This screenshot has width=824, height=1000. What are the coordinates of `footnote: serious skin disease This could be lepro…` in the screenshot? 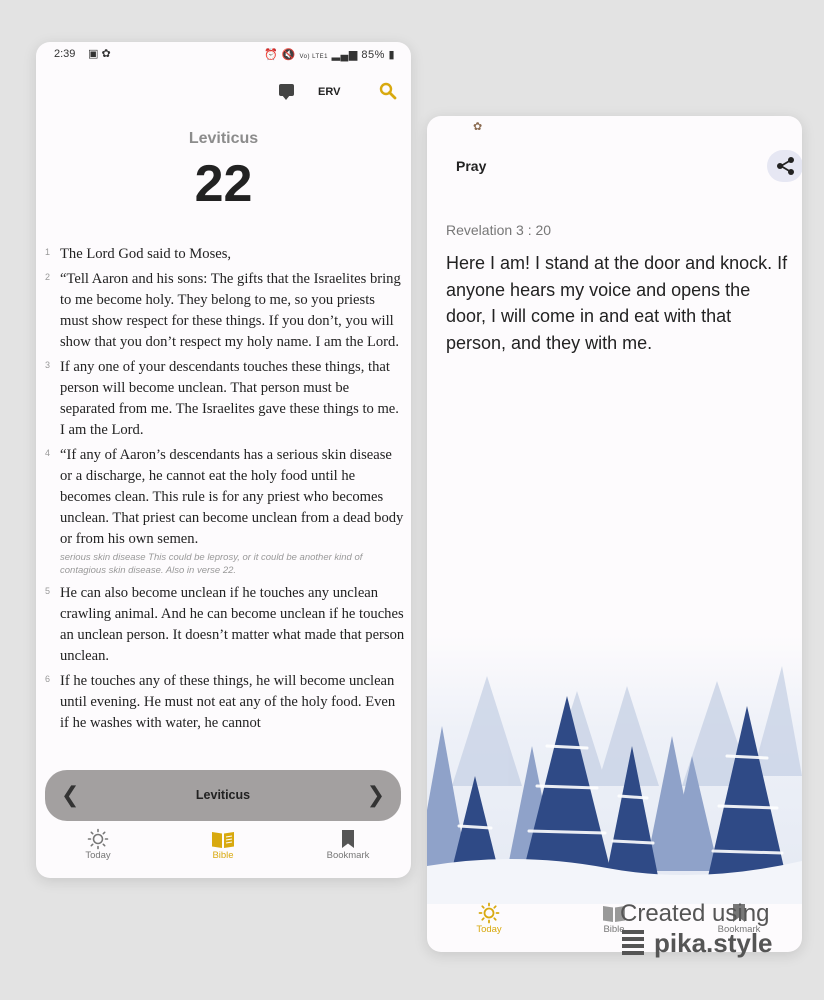 It's located at (211, 564).